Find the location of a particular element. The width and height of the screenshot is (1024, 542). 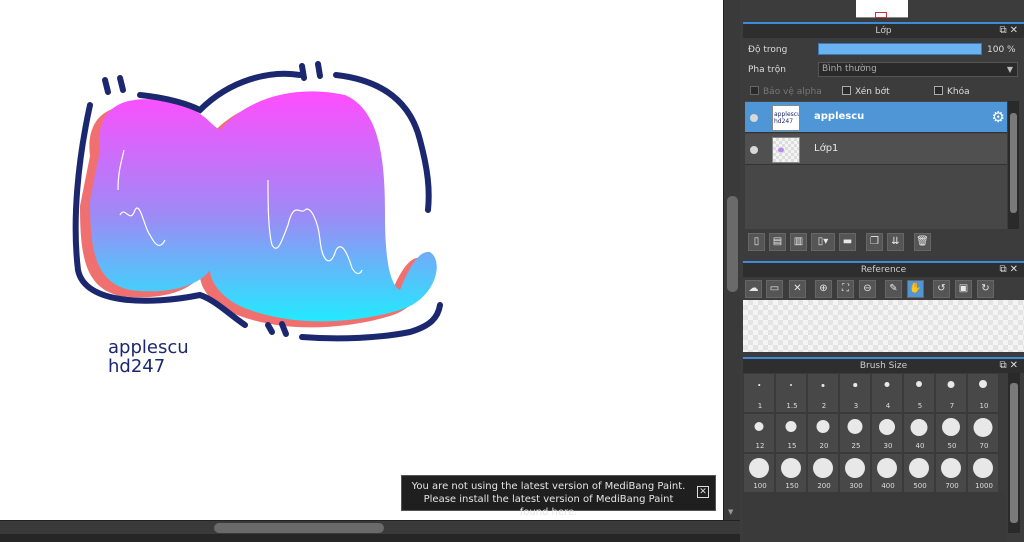

brush-size-option: 1000 is located at coordinates (983, 473).